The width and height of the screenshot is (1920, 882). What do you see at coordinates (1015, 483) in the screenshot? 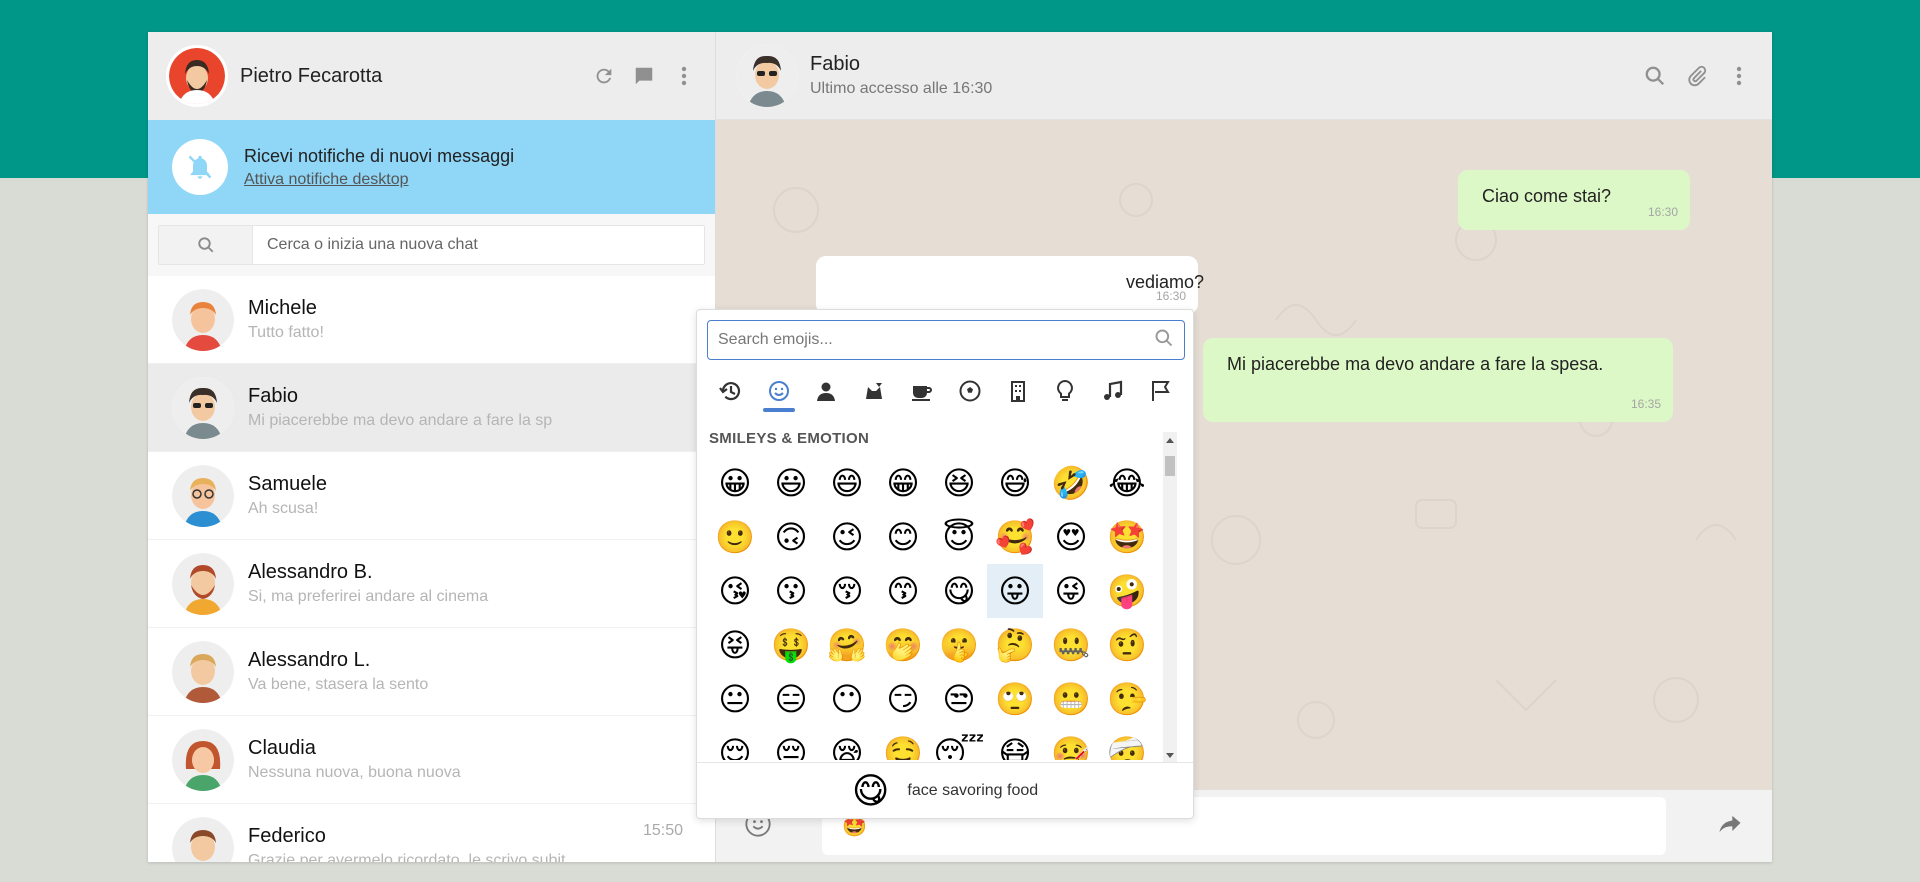
I see `emoji-cell: 😅` at bounding box center [1015, 483].